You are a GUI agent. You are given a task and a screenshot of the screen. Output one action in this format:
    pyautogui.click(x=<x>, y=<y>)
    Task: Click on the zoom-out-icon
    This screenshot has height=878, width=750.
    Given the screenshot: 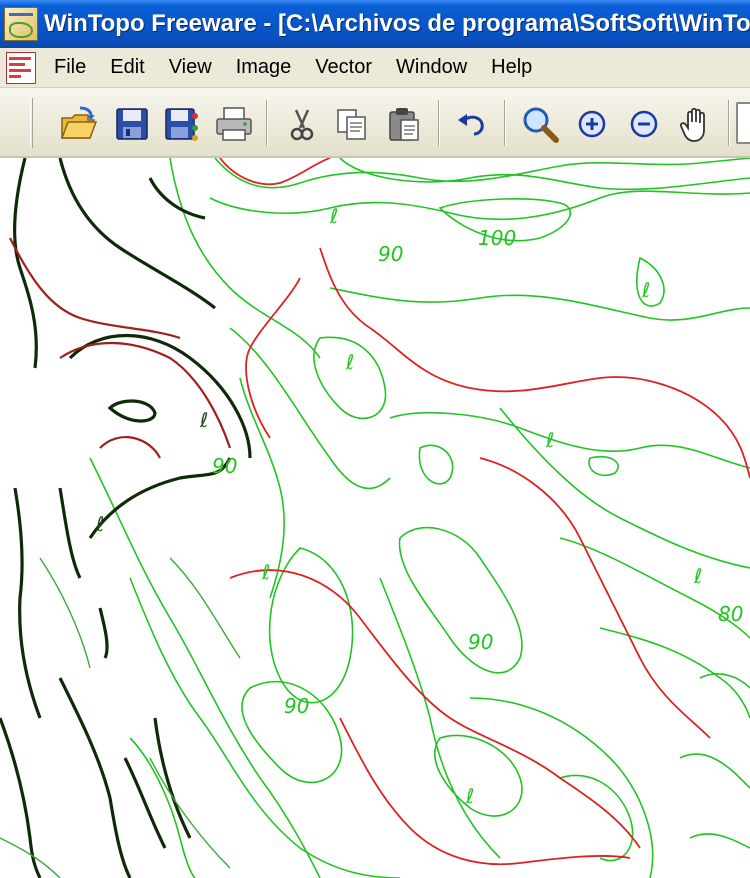 What is the action you would take?
    pyautogui.click(x=644, y=124)
    